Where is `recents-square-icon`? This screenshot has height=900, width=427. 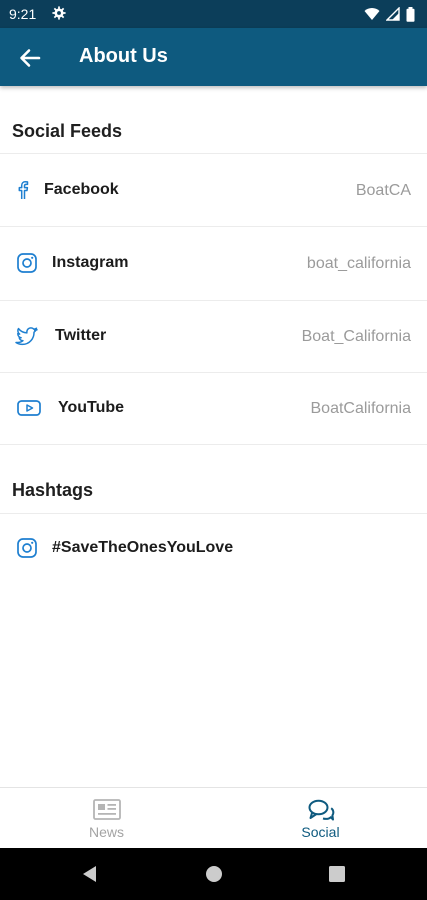
recents-square-icon is located at coordinates (337, 874).